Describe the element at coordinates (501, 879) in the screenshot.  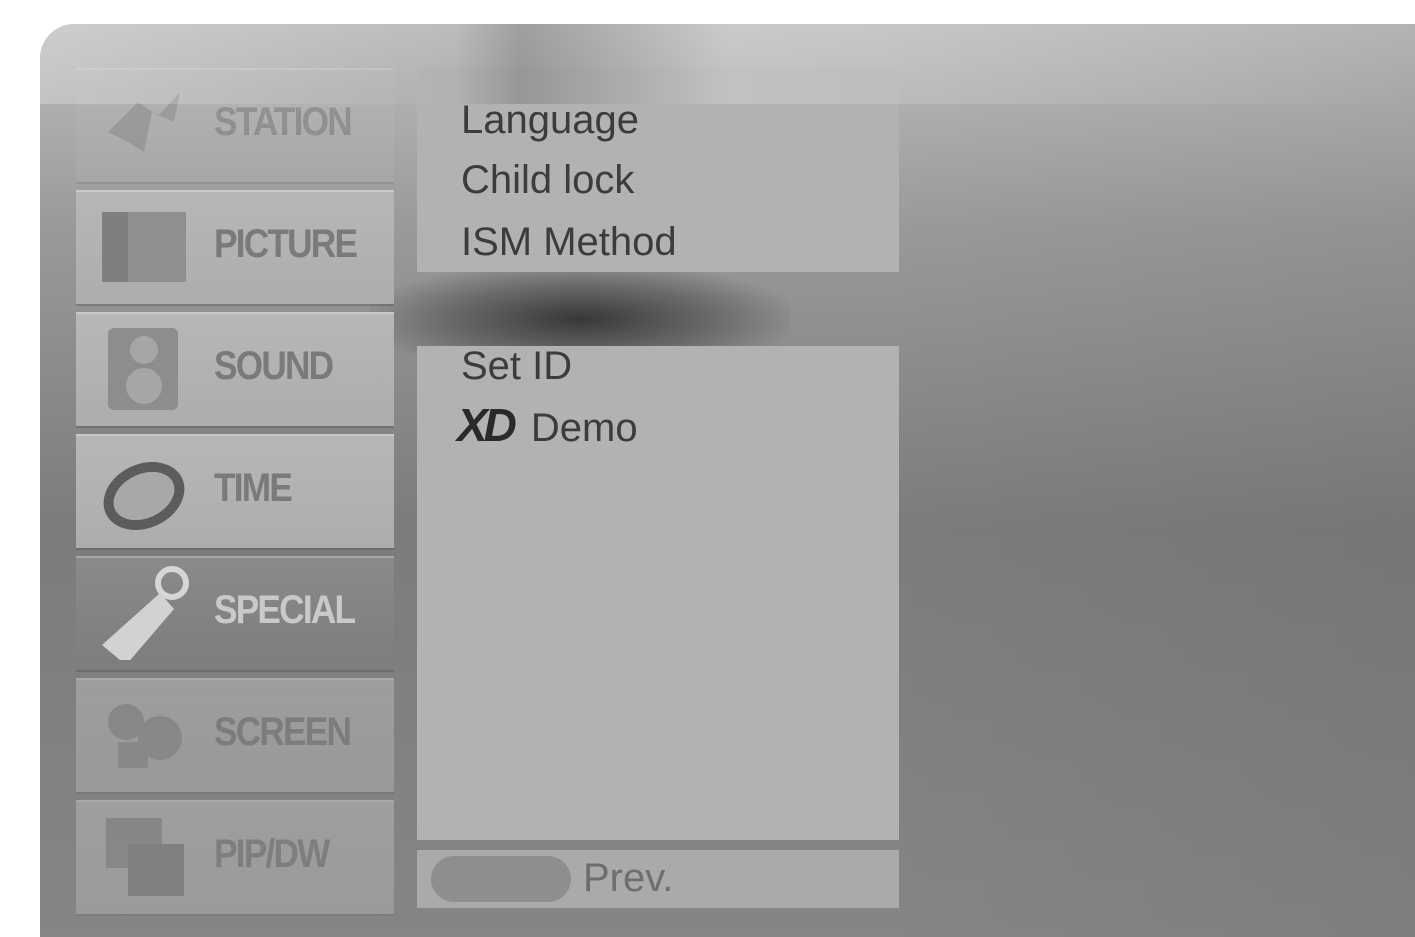
I see `menu-button-icon` at that location.